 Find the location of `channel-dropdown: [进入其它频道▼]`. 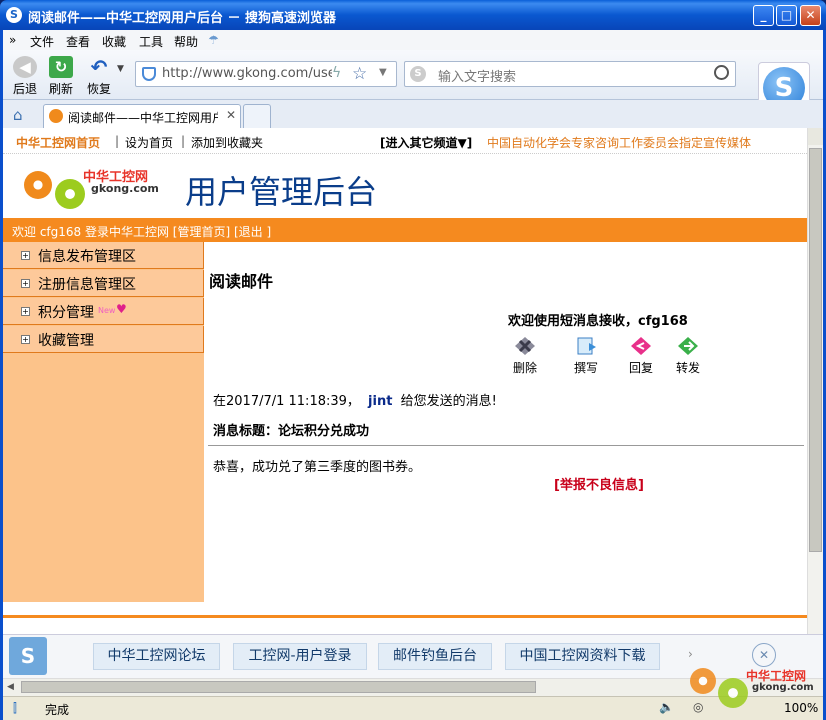

channel-dropdown: [进入其它频道▼] is located at coordinates (426, 142).